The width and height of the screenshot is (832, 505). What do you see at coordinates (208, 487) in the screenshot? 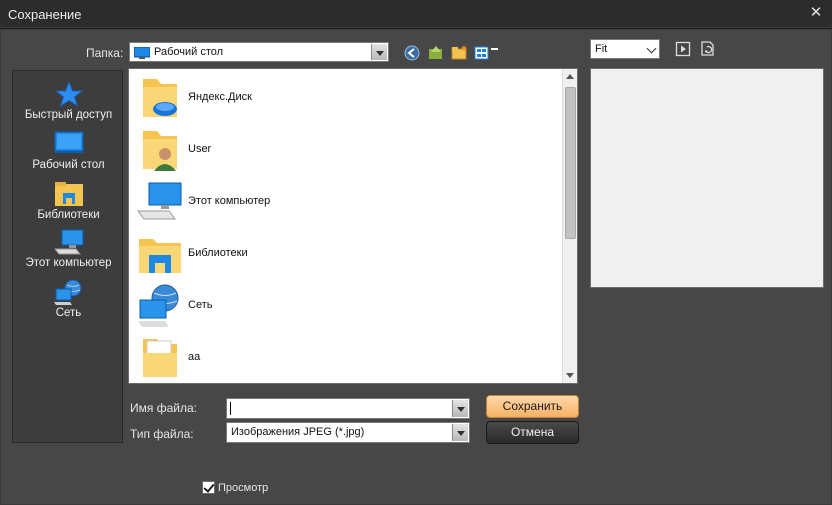
I see `preview-checkbox` at bounding box center [208, 487].